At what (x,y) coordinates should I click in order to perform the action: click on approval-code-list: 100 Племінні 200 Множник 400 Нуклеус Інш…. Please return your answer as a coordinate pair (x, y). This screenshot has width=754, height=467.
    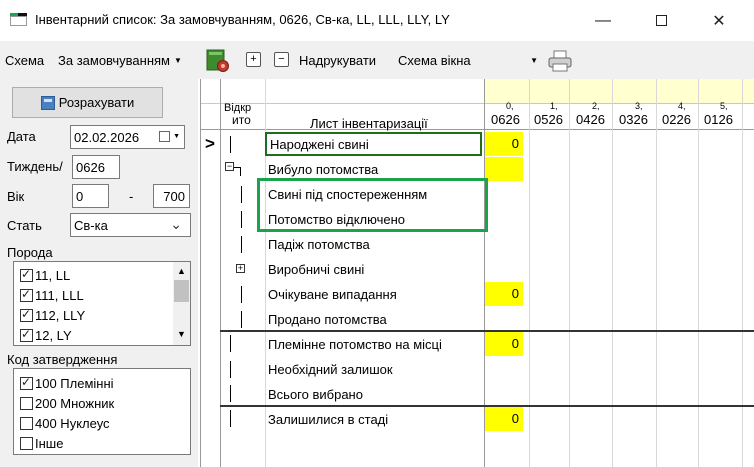
    Looking at the image, I should click on (102, 411).